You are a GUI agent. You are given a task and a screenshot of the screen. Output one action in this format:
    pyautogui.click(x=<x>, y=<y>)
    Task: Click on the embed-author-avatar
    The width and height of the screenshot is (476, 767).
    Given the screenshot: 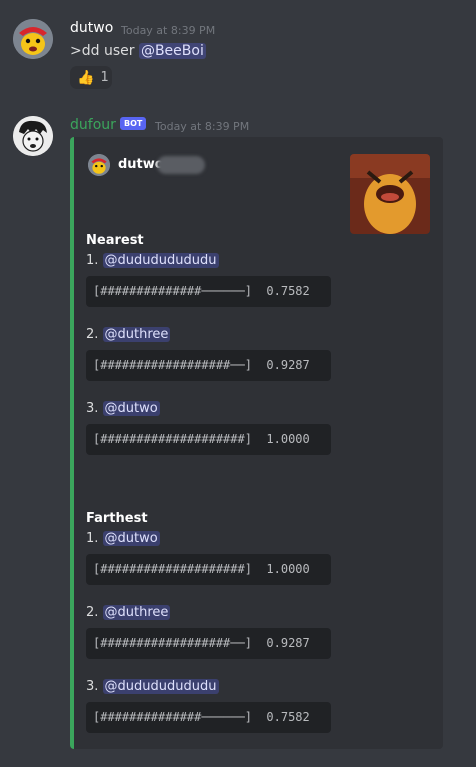 What is the action you would take?
    pyautogui.click(x=99, y=165)
    